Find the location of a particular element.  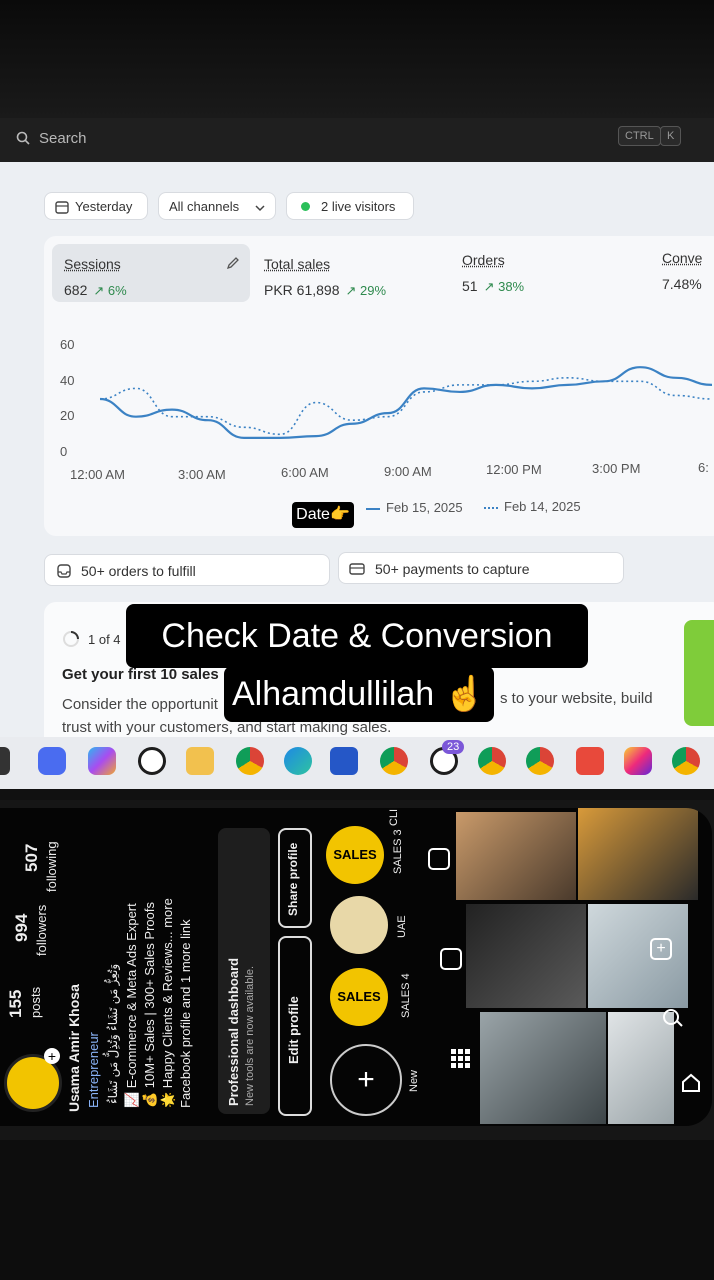

bio-line: 💰 10M+ Sales | 300+ Sales Proofs is located at coordinates (149, 1004).